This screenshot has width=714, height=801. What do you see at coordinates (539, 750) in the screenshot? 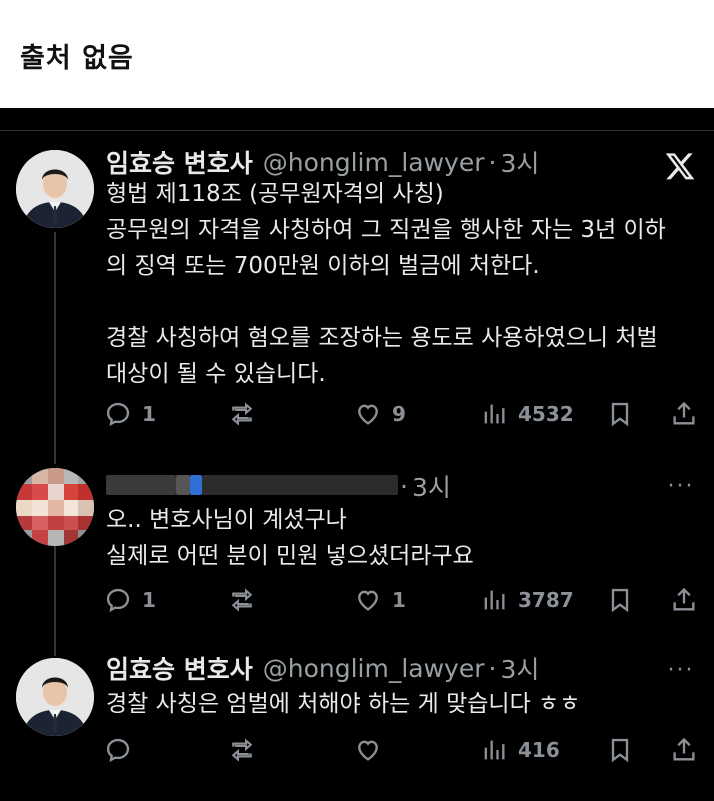
I see `view-count: 416` at bounding box center [539, 750].